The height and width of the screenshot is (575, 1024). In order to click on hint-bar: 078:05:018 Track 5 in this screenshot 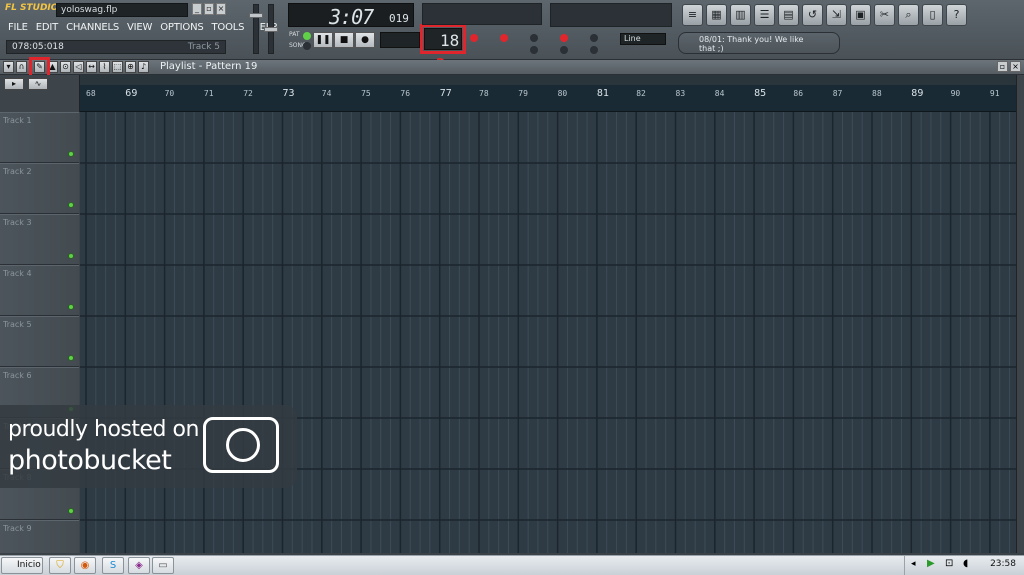, I will do `click(116, 47)`.